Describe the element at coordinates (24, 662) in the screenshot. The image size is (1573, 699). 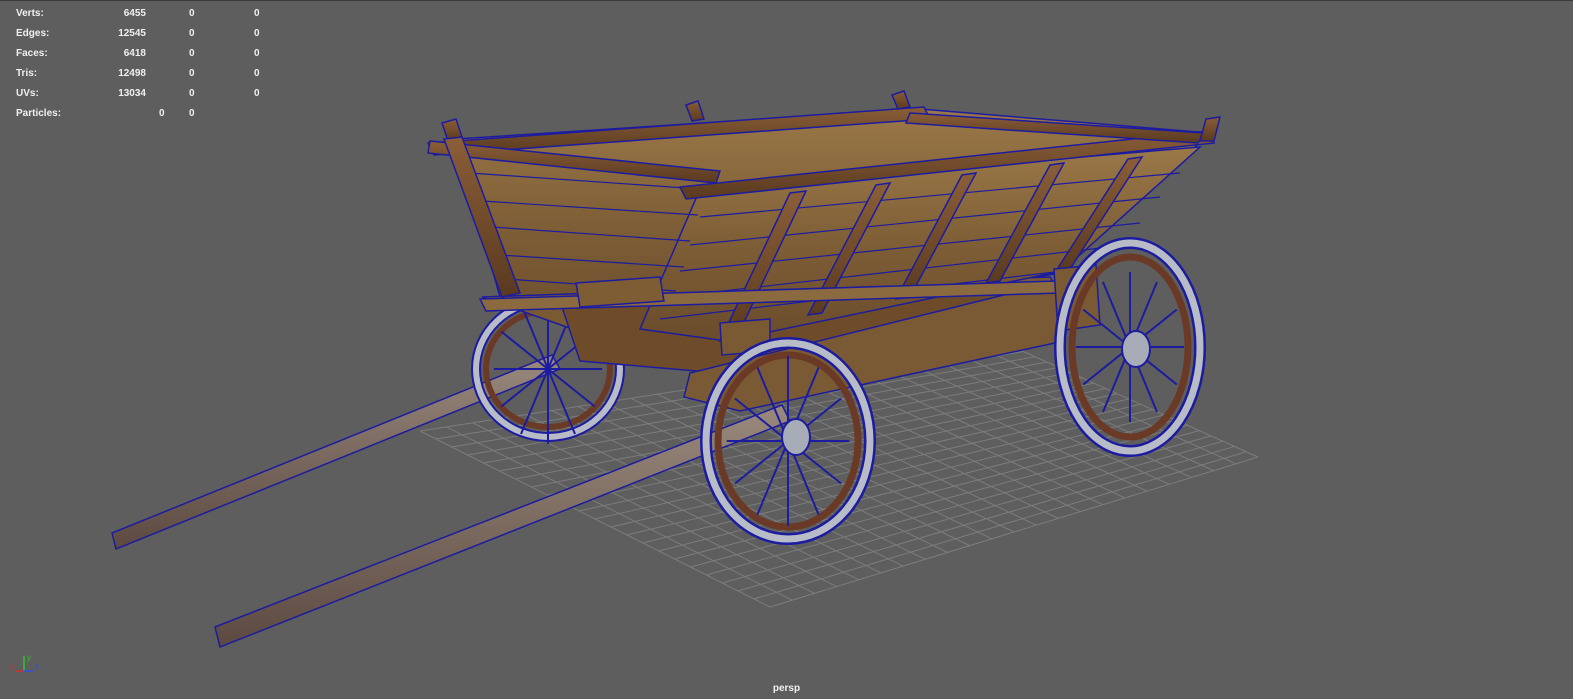
I see `axis-gizmo: y x z` at that location.